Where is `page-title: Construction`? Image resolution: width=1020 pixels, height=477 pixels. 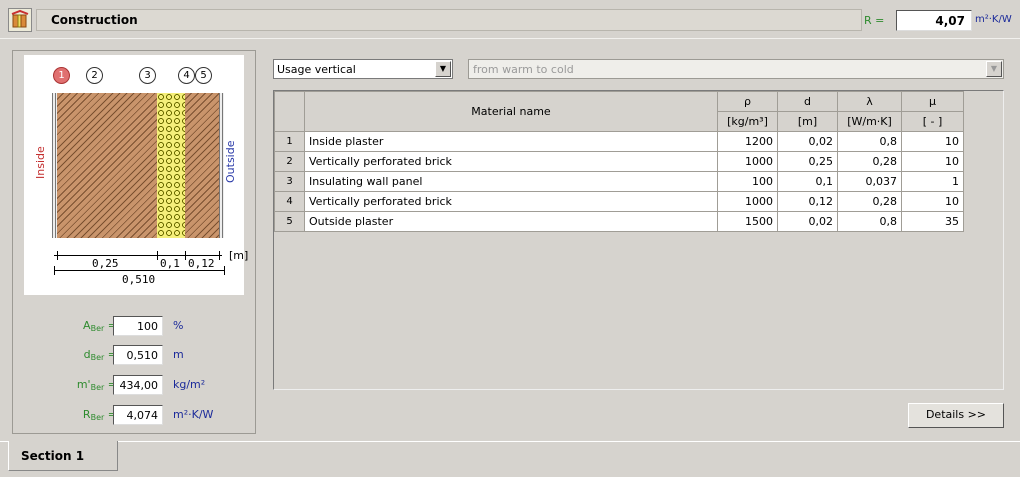
page-title: Construction is located at coordinates (94, 20).